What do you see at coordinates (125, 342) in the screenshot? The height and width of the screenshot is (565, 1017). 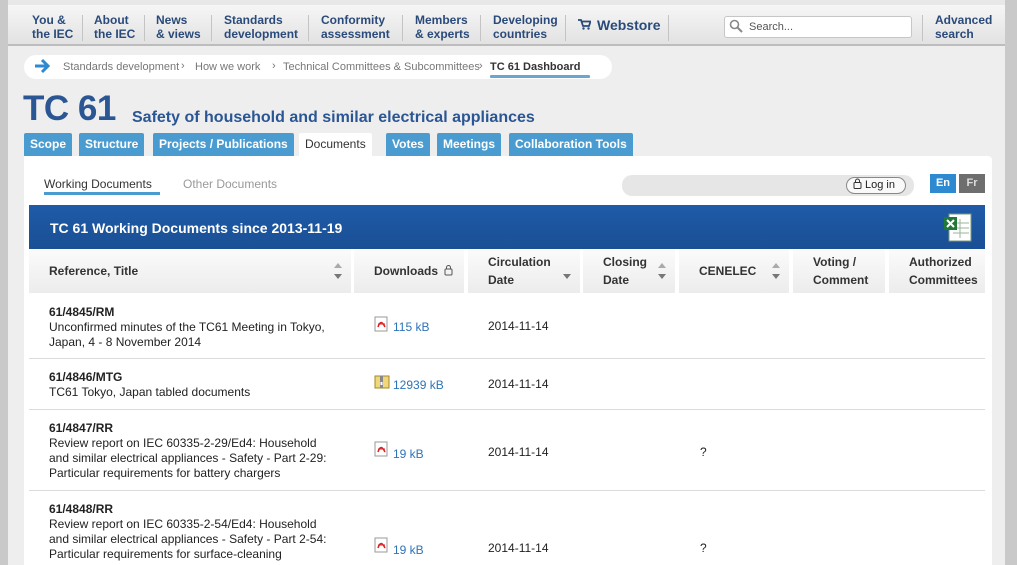 I see `doc-title-line: Japan, 4 - 8 November 2014` at bounding box center [125, 342].